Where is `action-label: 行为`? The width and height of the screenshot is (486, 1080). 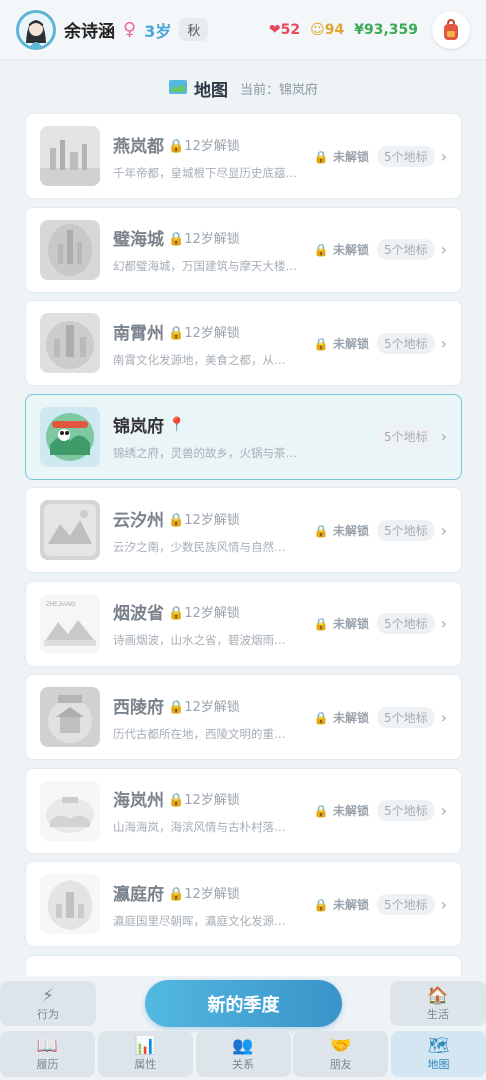 action-label: 行为 is located at coordinates (48, 1014).